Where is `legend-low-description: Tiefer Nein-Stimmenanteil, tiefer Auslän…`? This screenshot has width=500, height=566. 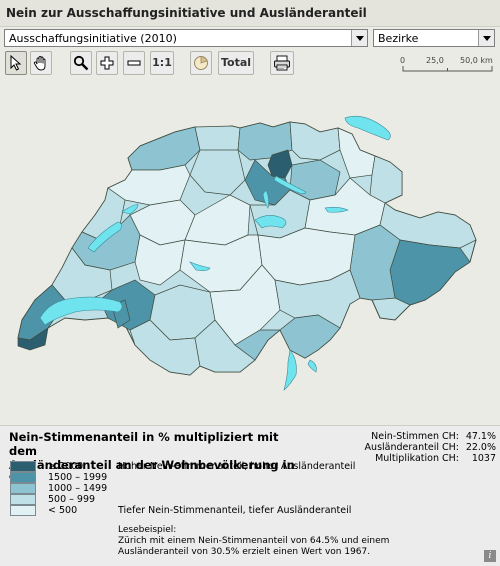 legend-low-description: Tiefer Nein-Stimmenanteil, tiefer Auslän… is located at coordinates (235, 510).